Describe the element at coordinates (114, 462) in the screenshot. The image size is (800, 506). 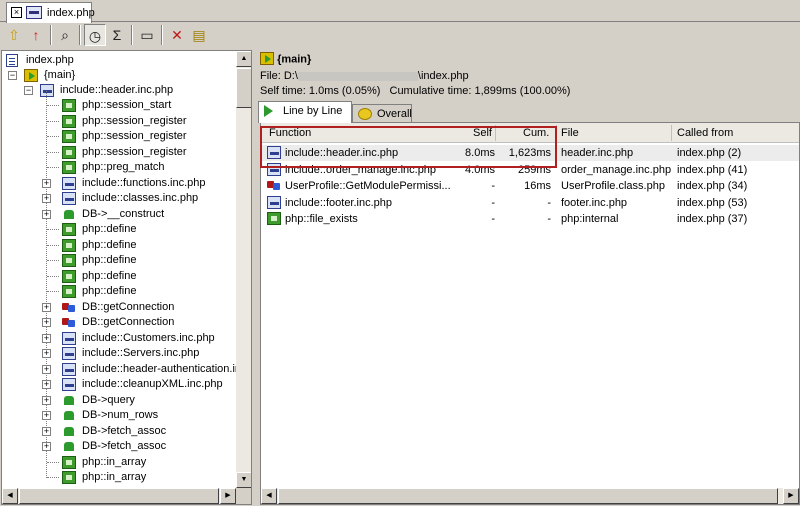
I see `tree-item-label: php::in_array` at that location.